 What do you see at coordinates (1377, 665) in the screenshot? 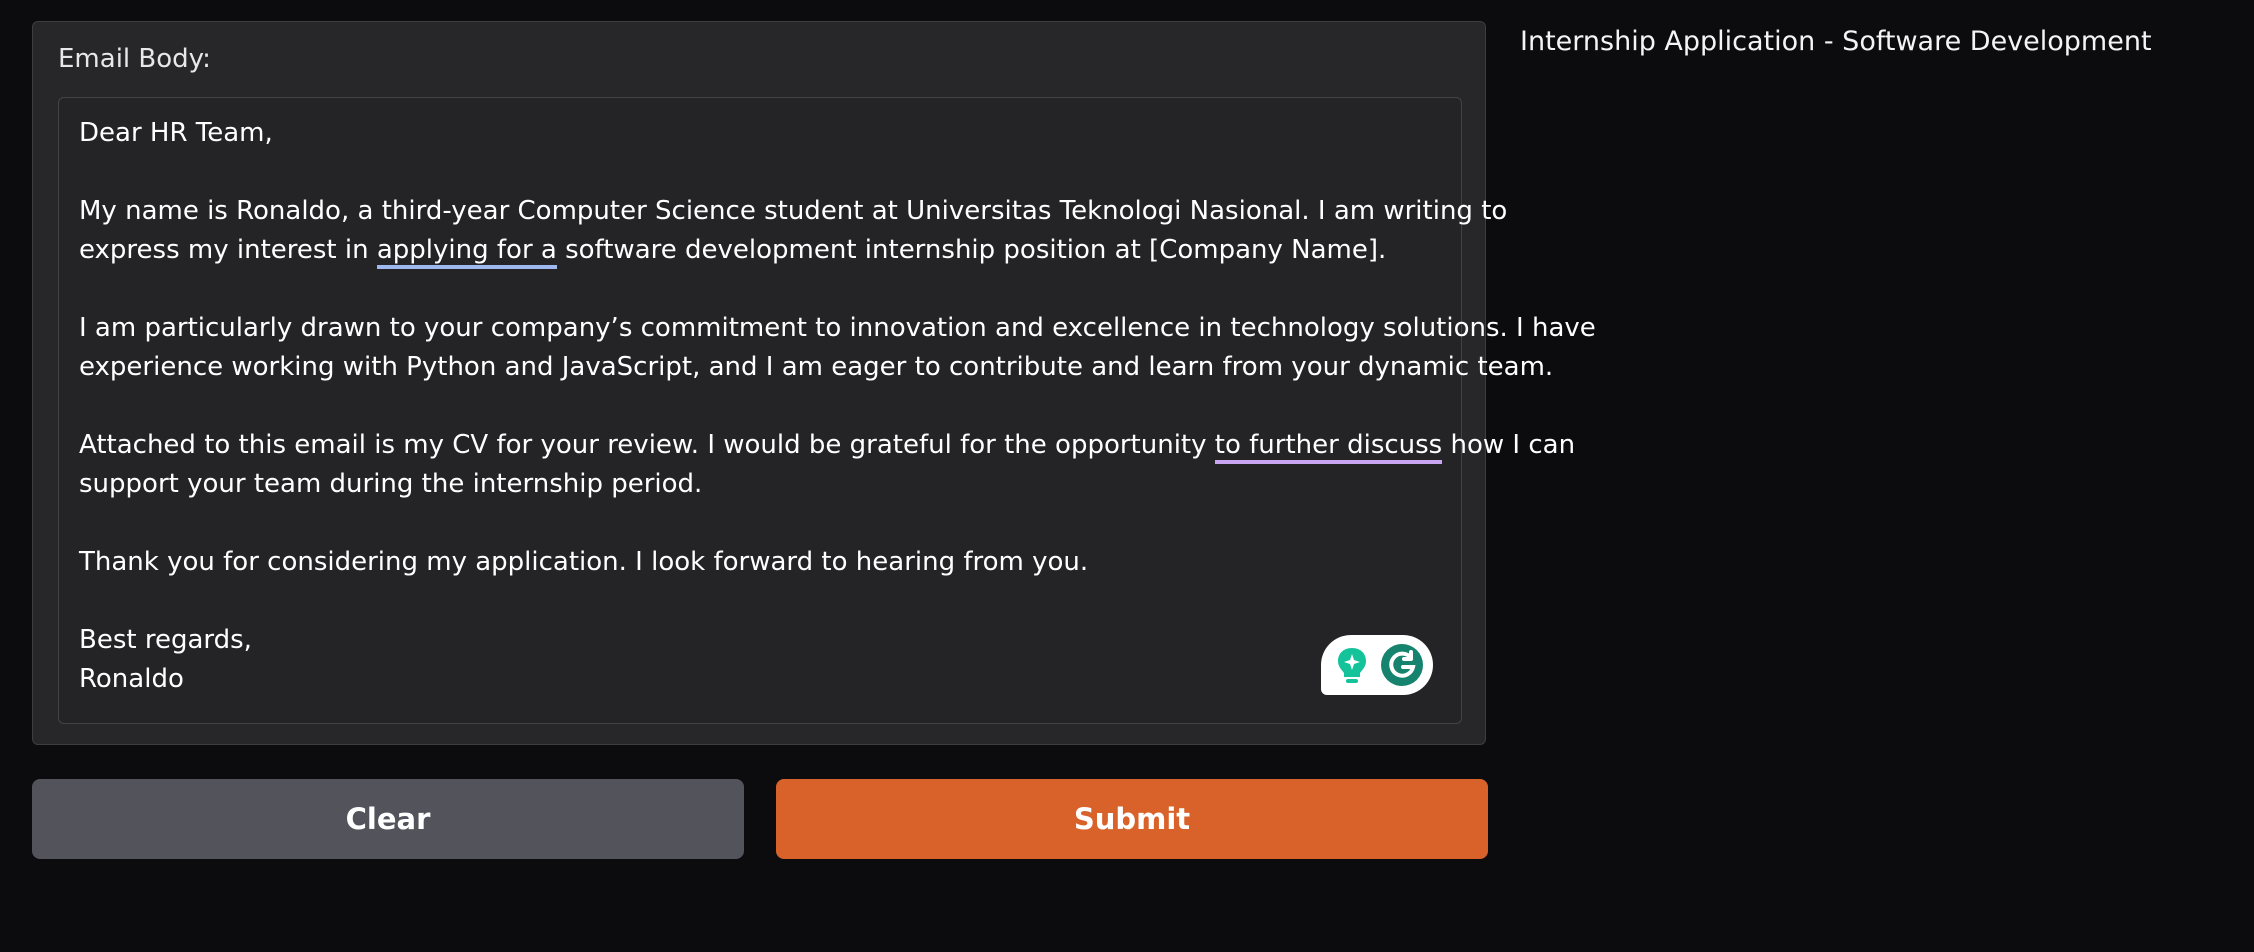
I see `grammarly-widget` at bounding box center [1377, 665].